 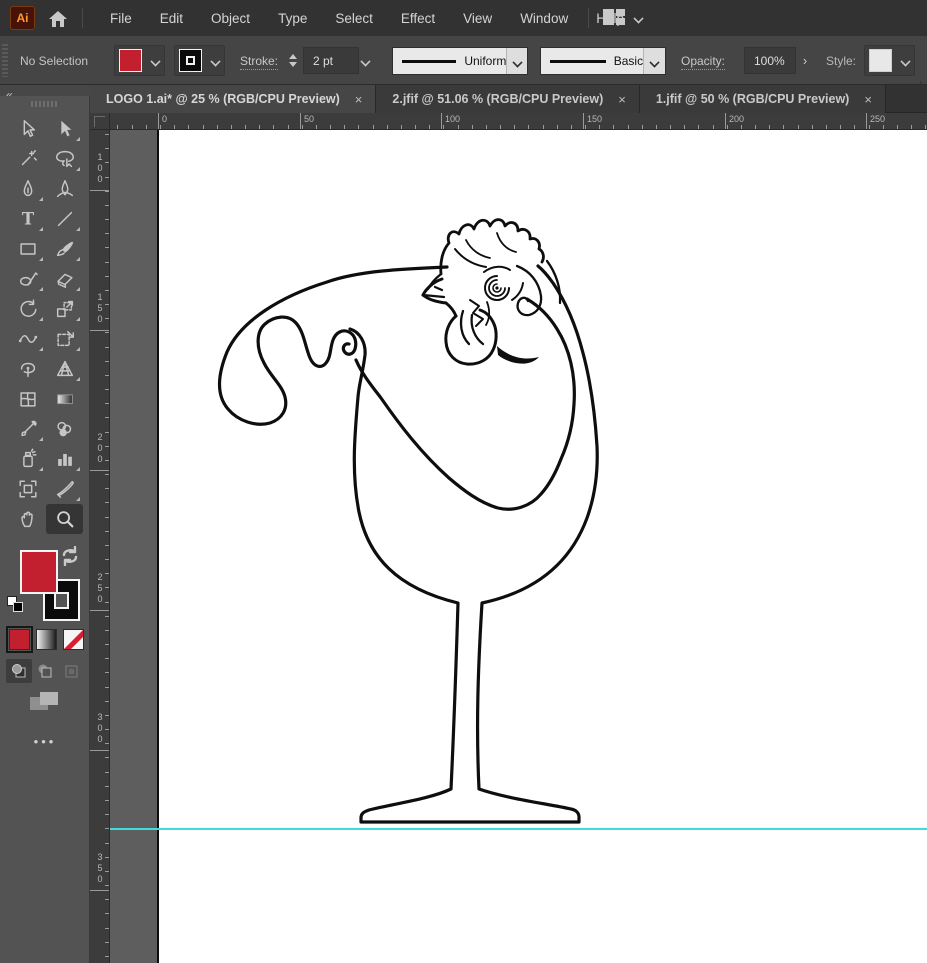 I want to click on tool-zoom, so click(x=64, y=519).